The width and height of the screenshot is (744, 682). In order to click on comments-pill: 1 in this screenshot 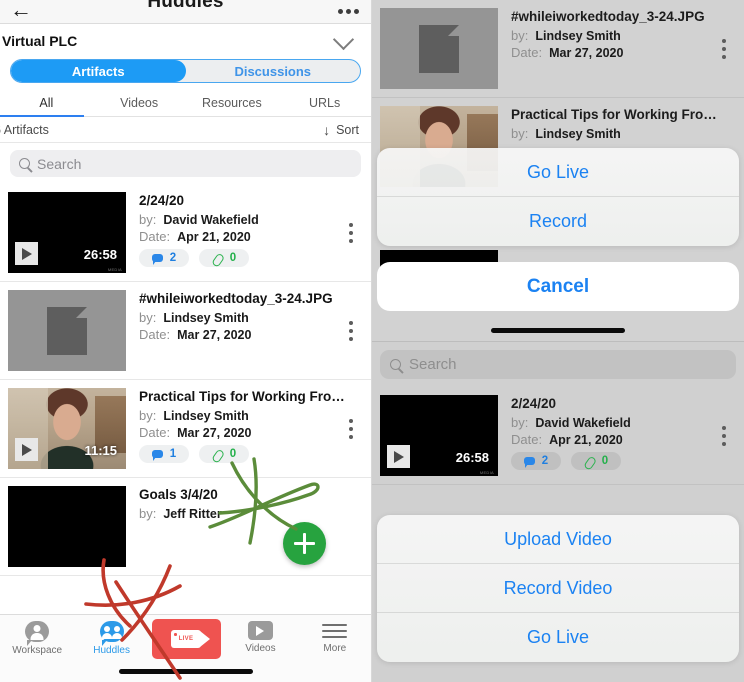, I will do `click(164, 454)`.